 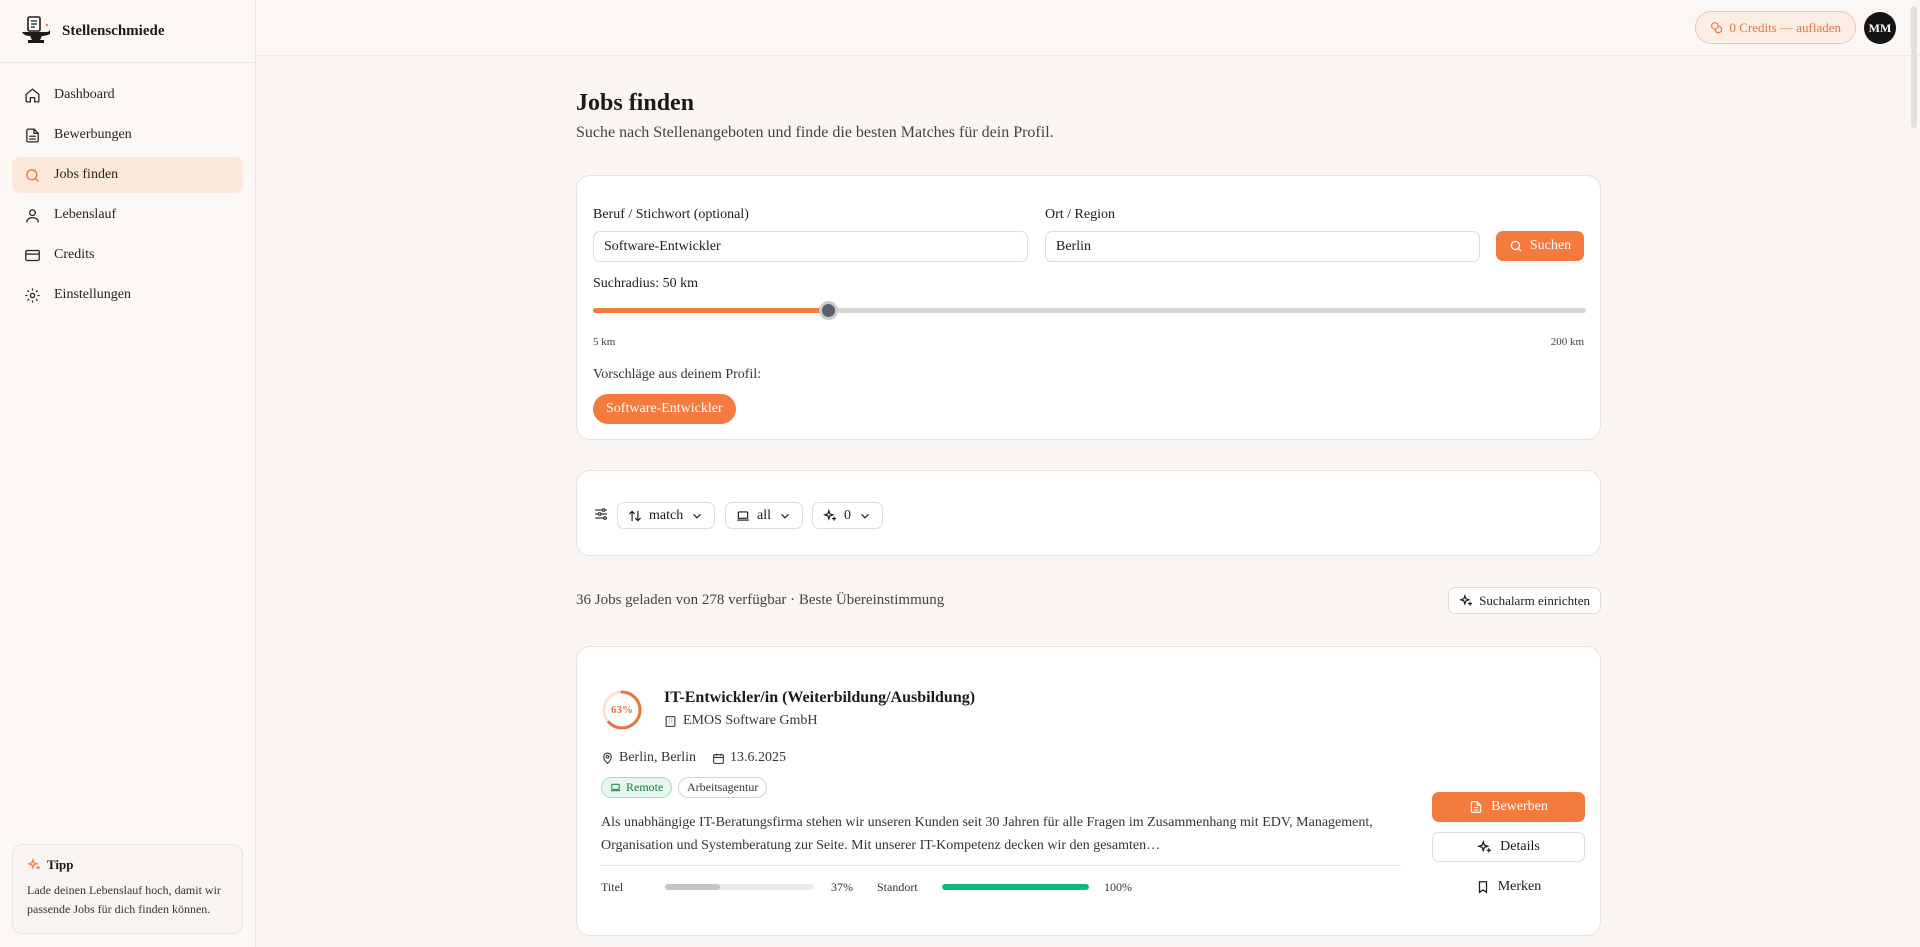 I want to click on suggestion-chip: Software-Entwickler, so click(x=664, y=409).